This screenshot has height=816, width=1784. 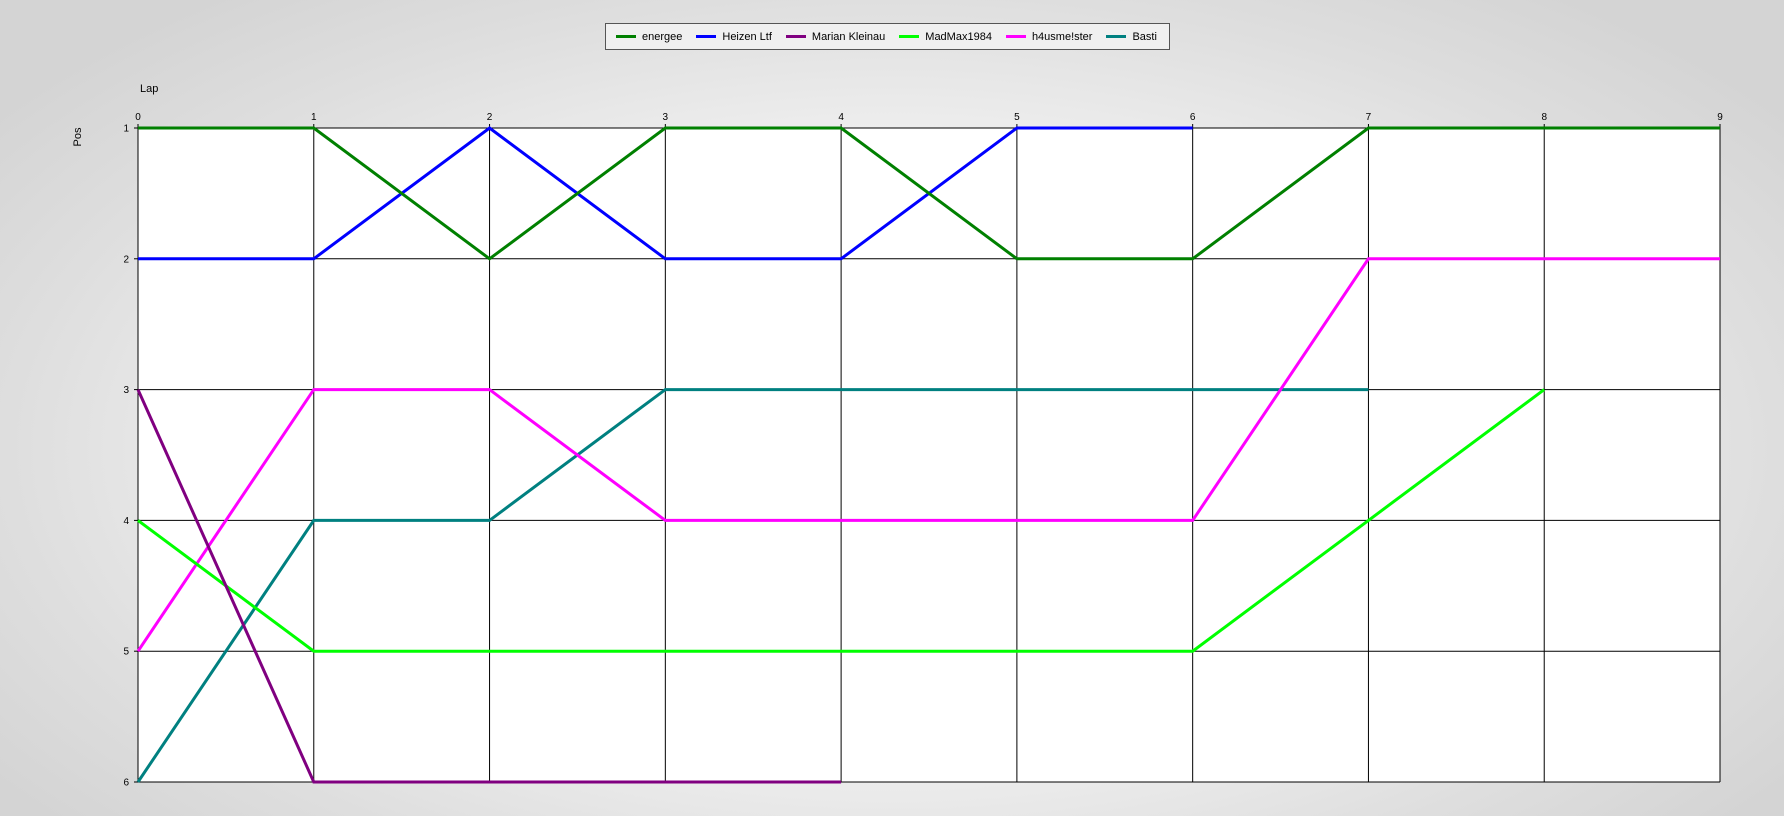 What do you see at coordinates (848, 36) in the screenshot?
I see `legend-label: Marian Kleinau` at bounding box center [848, 36].